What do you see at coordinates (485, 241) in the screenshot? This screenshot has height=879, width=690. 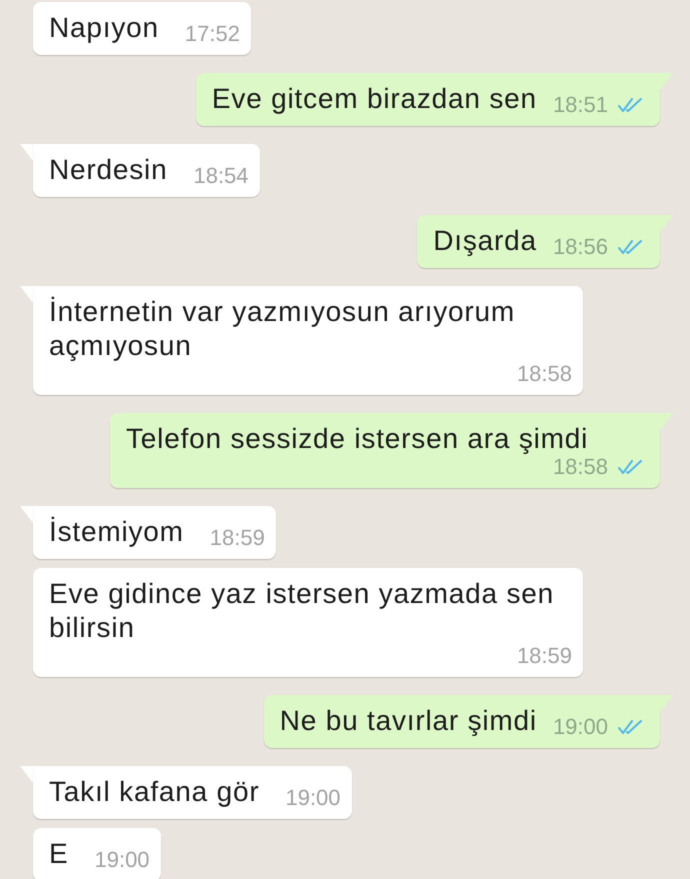 I see `message-text: Dışarda` at bounding box center [485, 241].